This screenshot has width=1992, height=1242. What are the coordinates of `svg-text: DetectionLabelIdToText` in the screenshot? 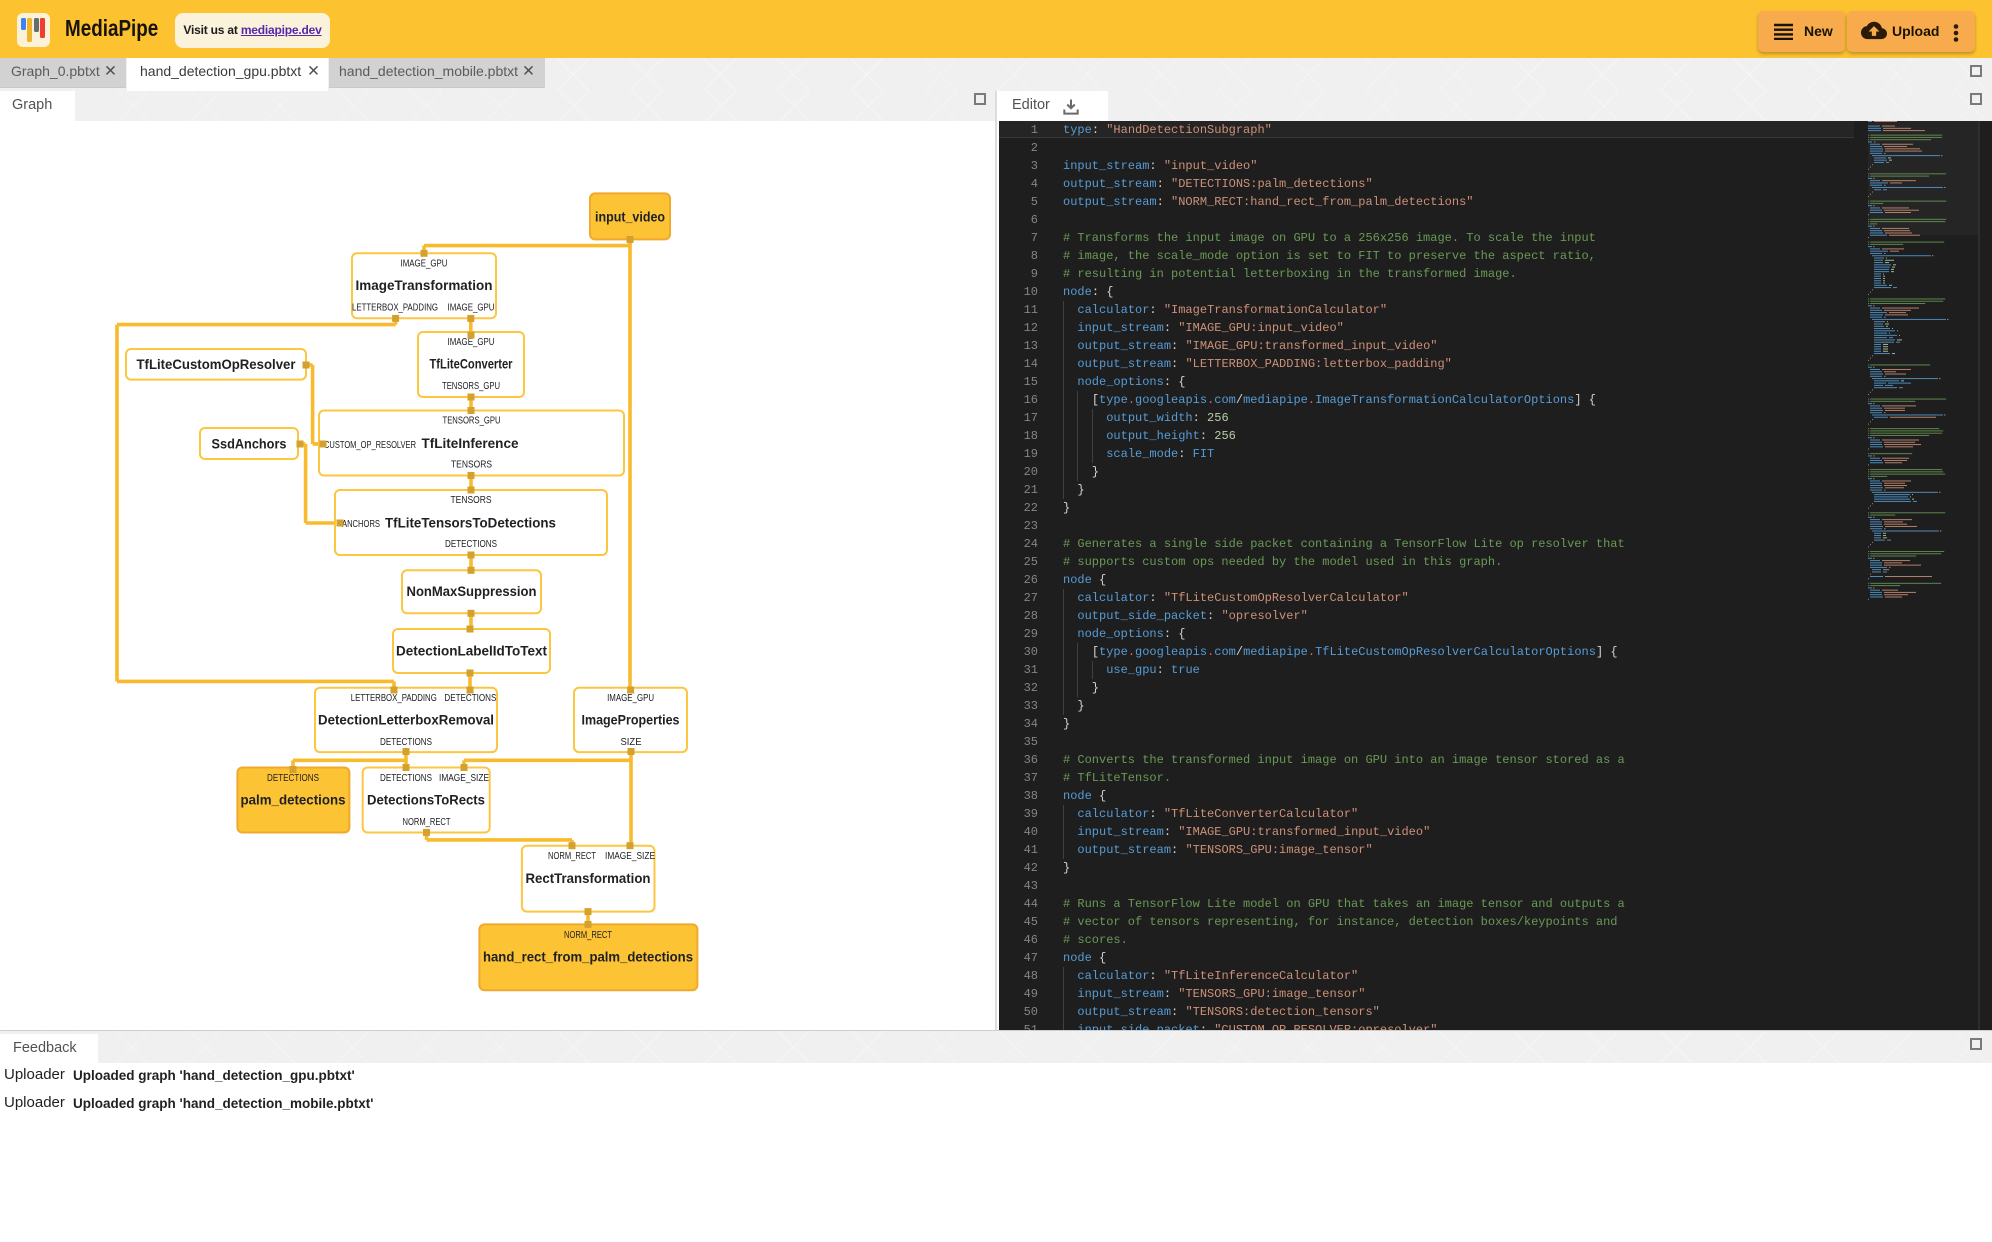 It's located at (471, 651).